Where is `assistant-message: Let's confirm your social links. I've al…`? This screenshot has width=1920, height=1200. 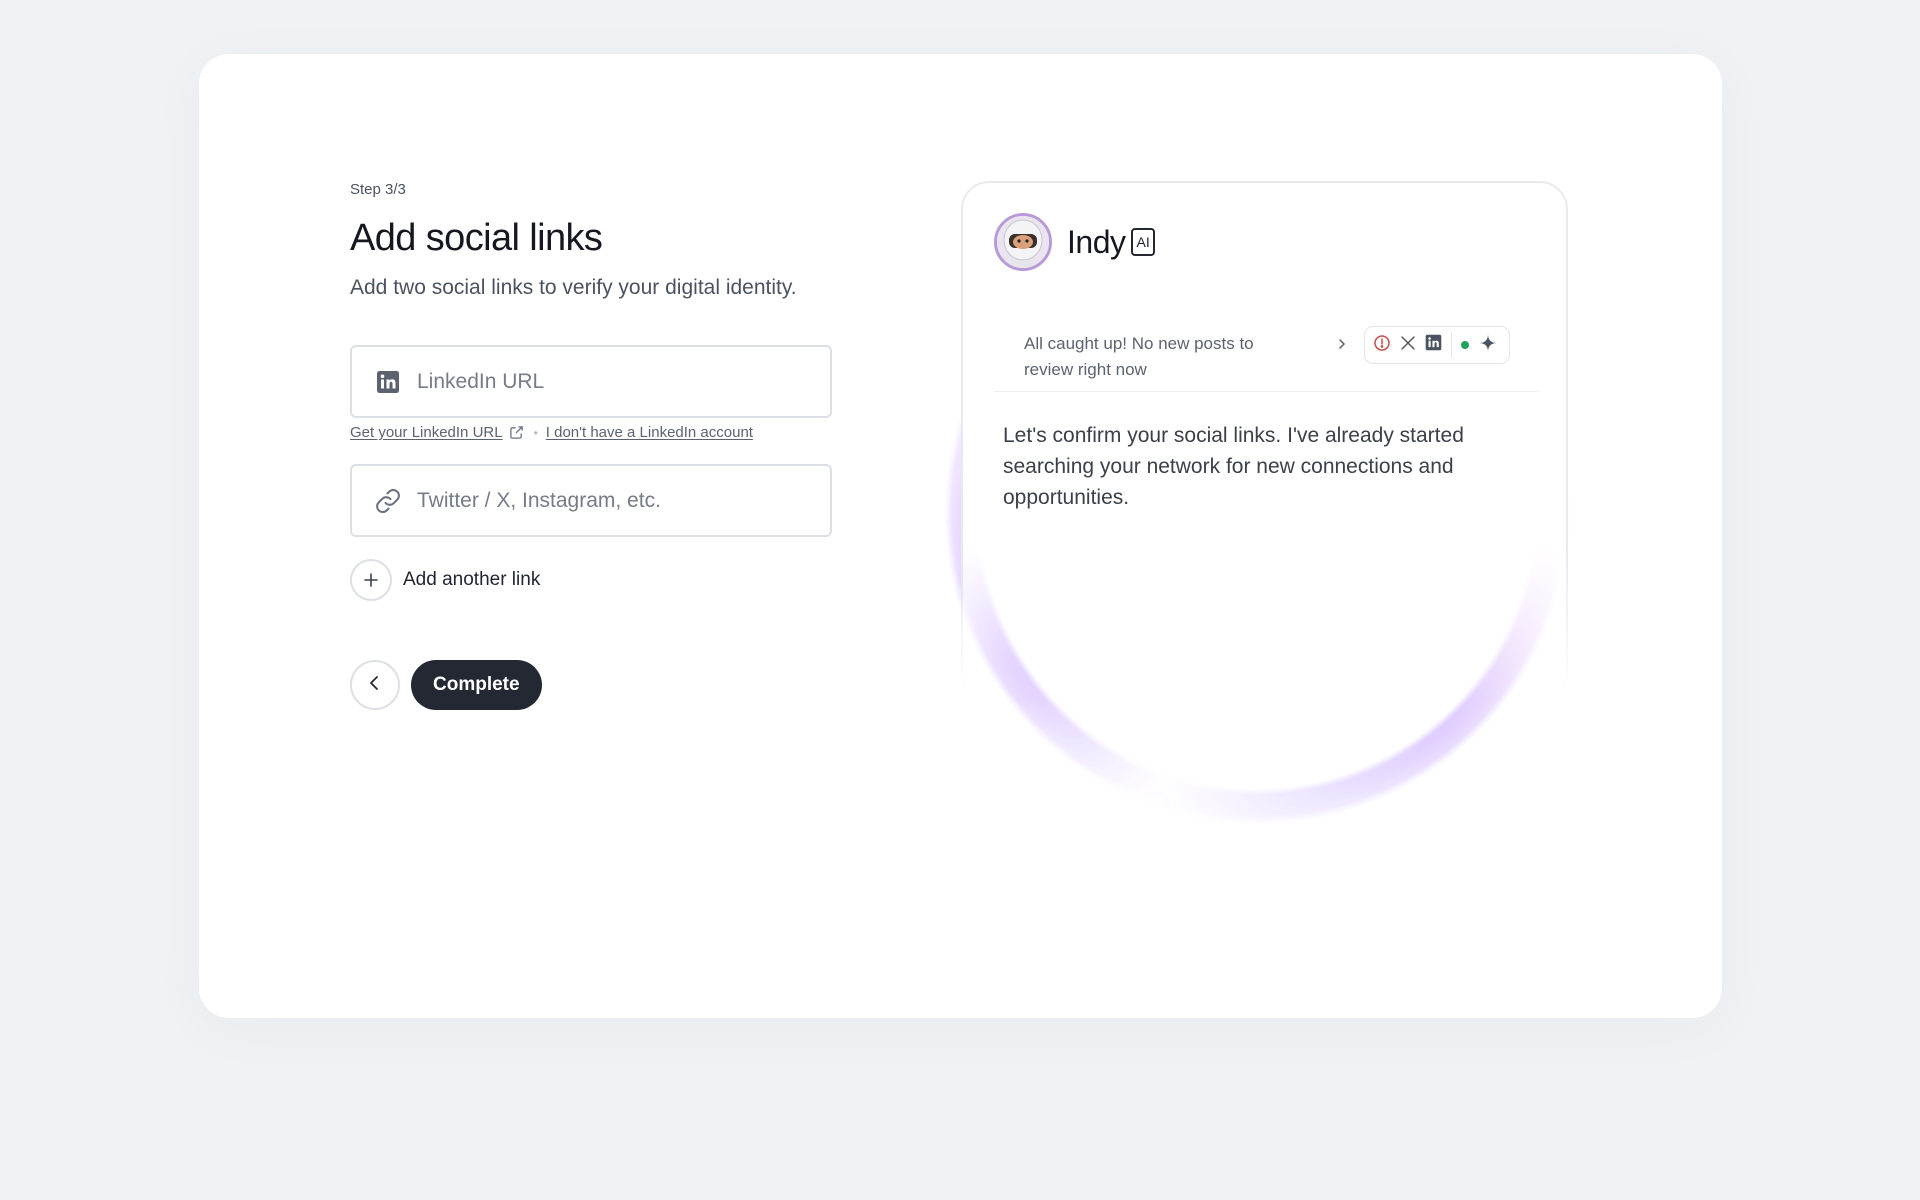
assistant-message: Let's confirm your social links. I've al… is located at coordinates (1233, 466).